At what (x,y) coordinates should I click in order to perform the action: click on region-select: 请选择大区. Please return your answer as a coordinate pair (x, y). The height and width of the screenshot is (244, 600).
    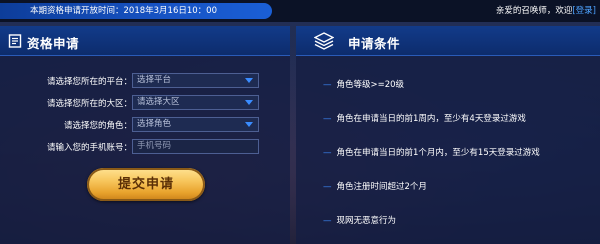
    Looking at the image, I should click on (195, 102).